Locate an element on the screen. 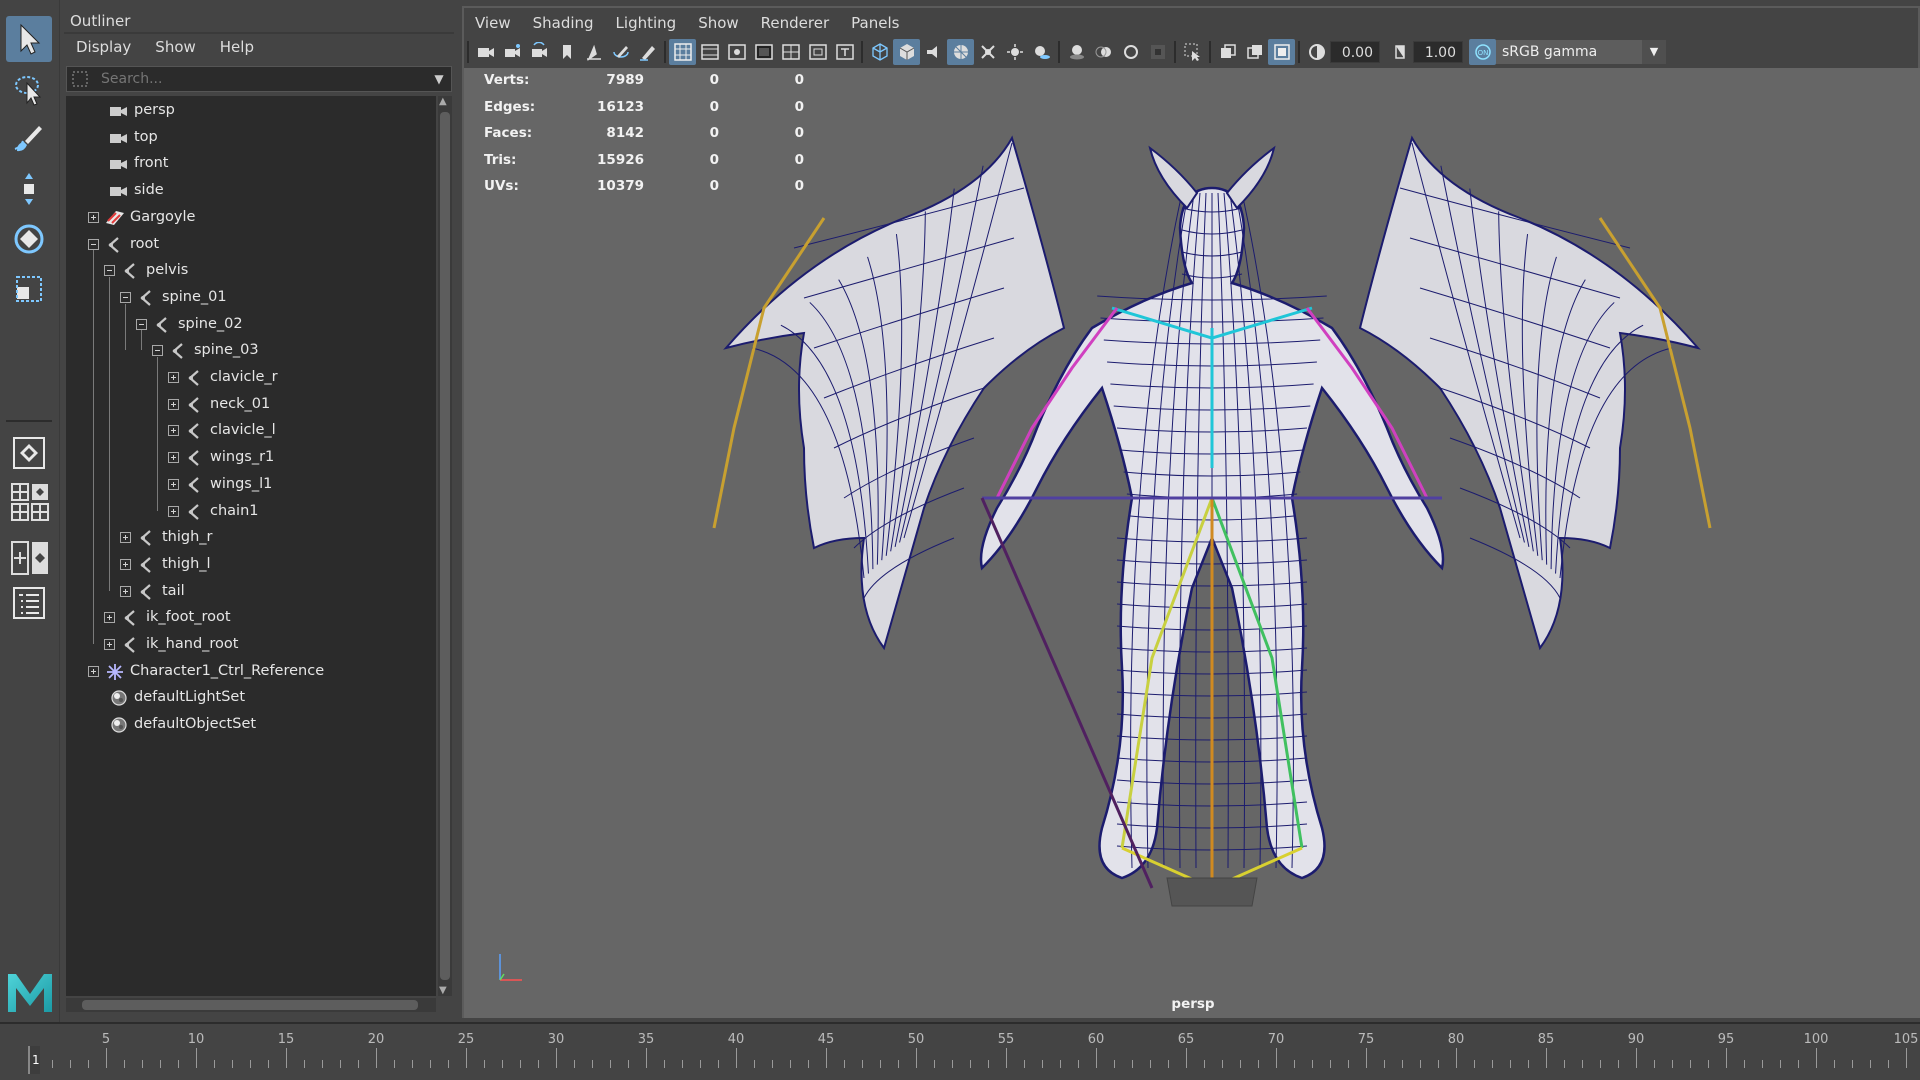  outliner-scroll-thumb is located at coordinates (445, 546).